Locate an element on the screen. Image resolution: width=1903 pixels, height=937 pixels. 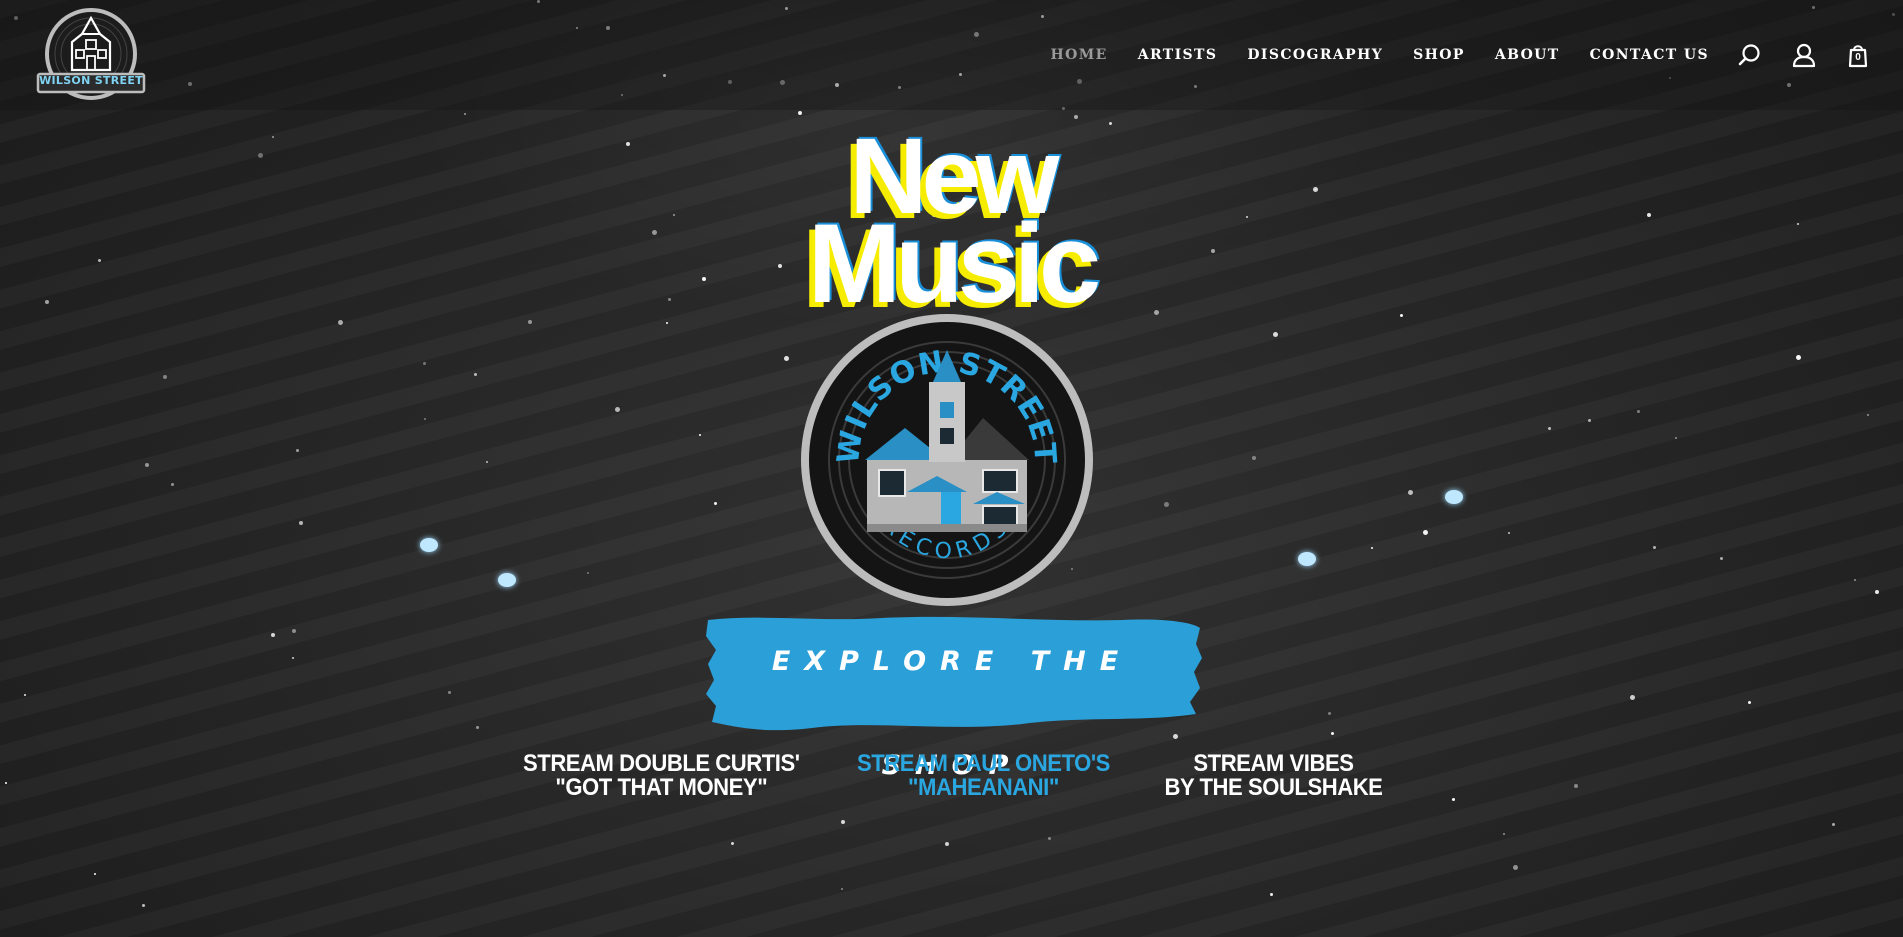
search-icon is located at coordinates (1750, 55).